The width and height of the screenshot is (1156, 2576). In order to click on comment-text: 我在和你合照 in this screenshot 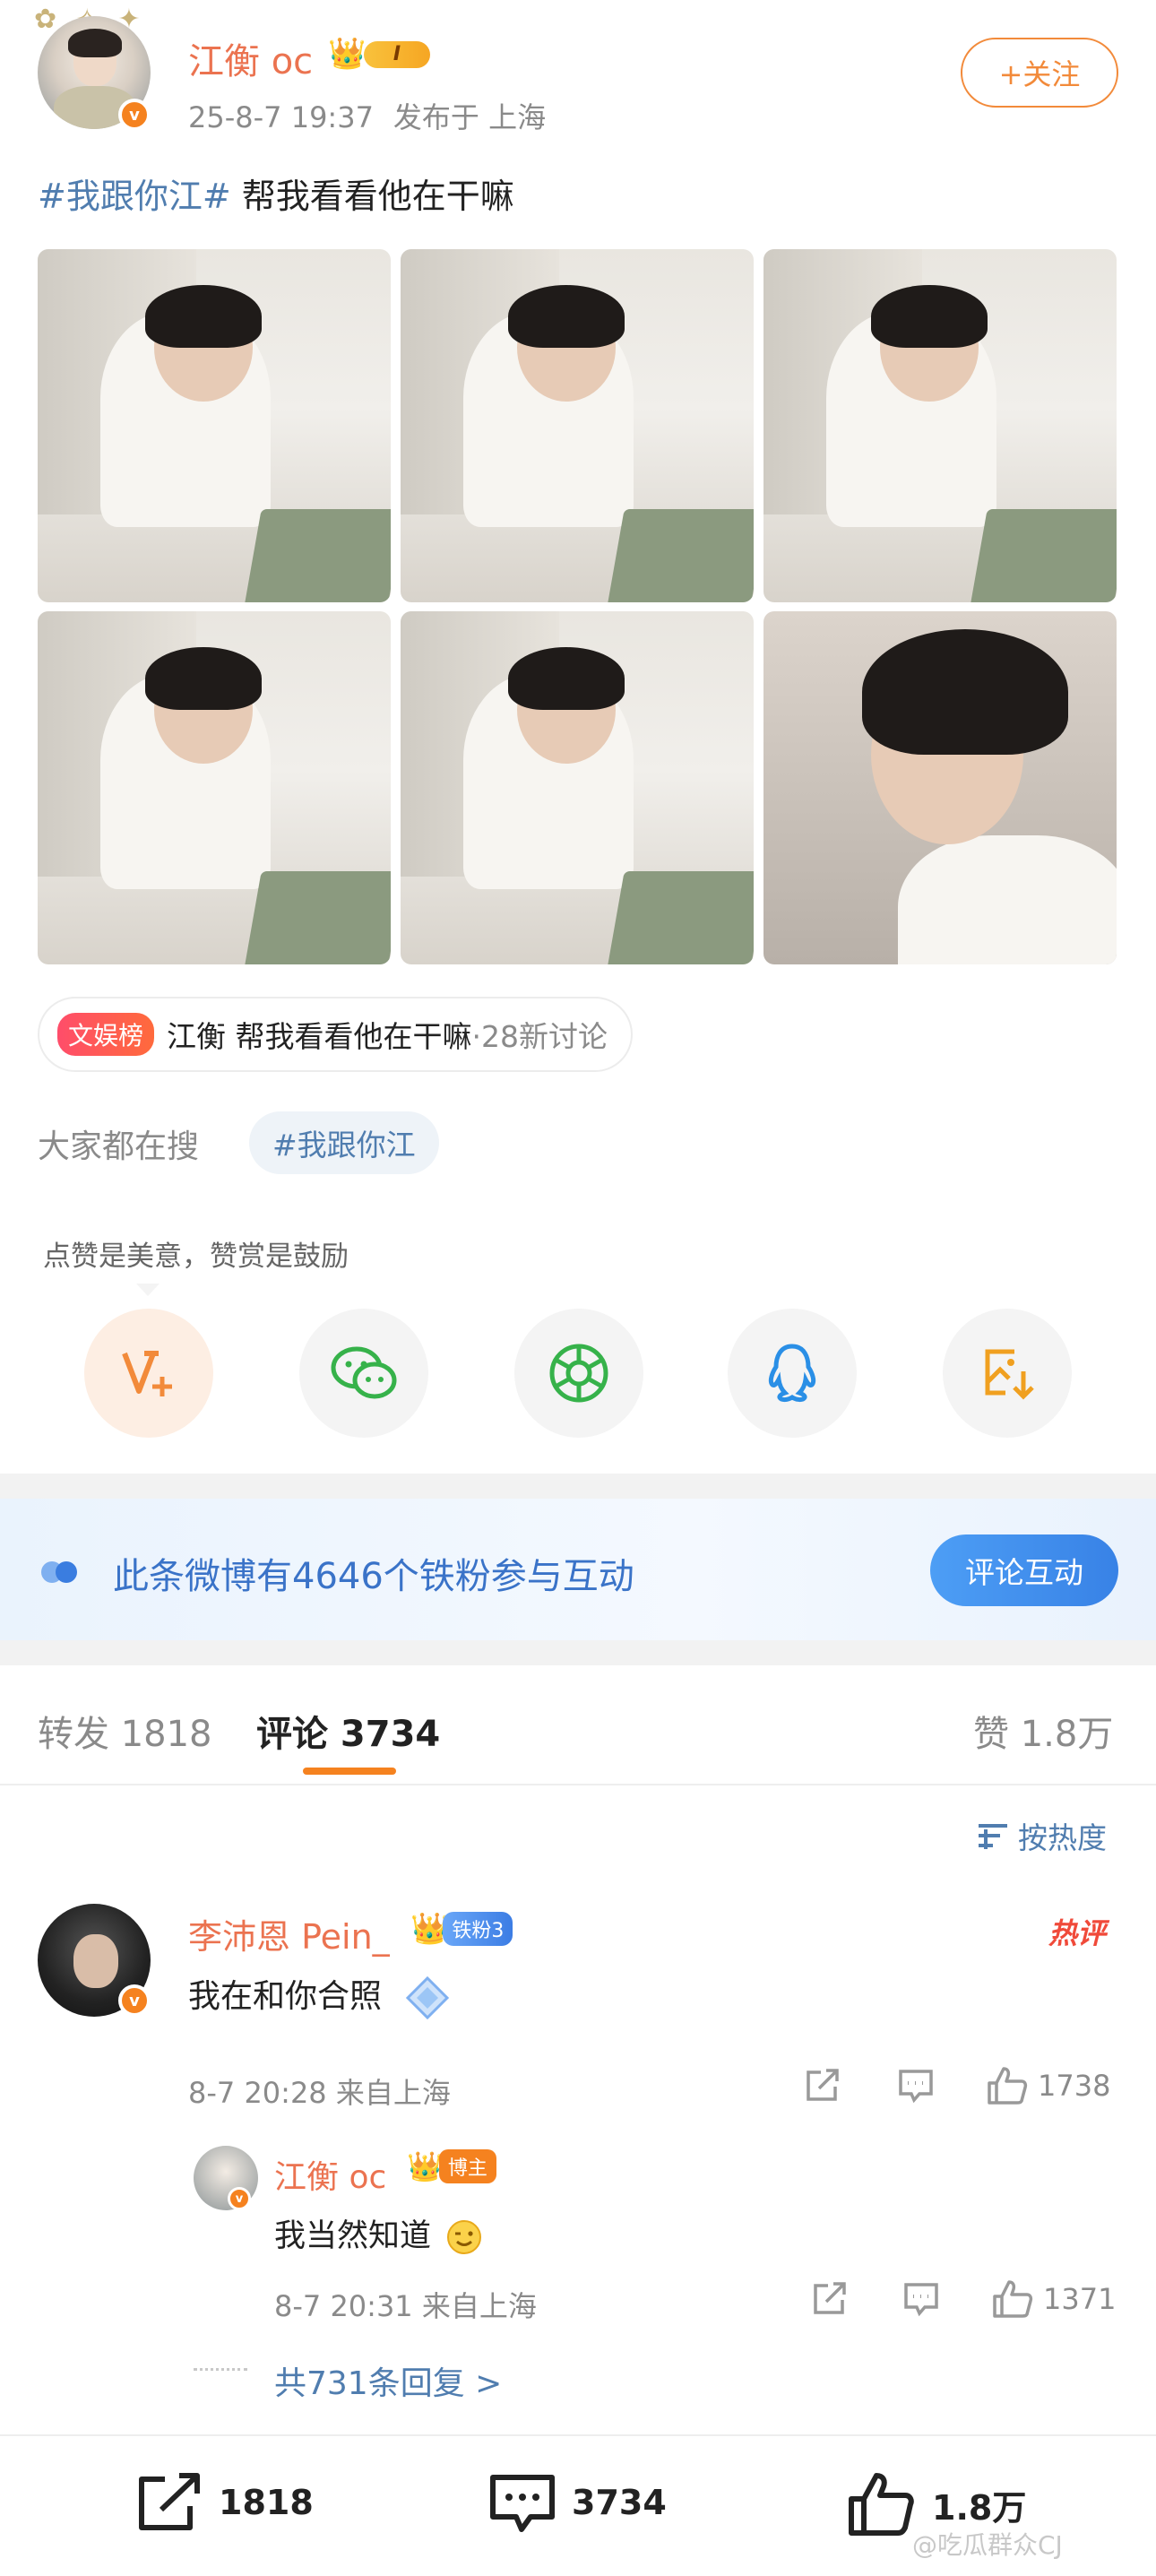, I will do `click(321, 1996)`.